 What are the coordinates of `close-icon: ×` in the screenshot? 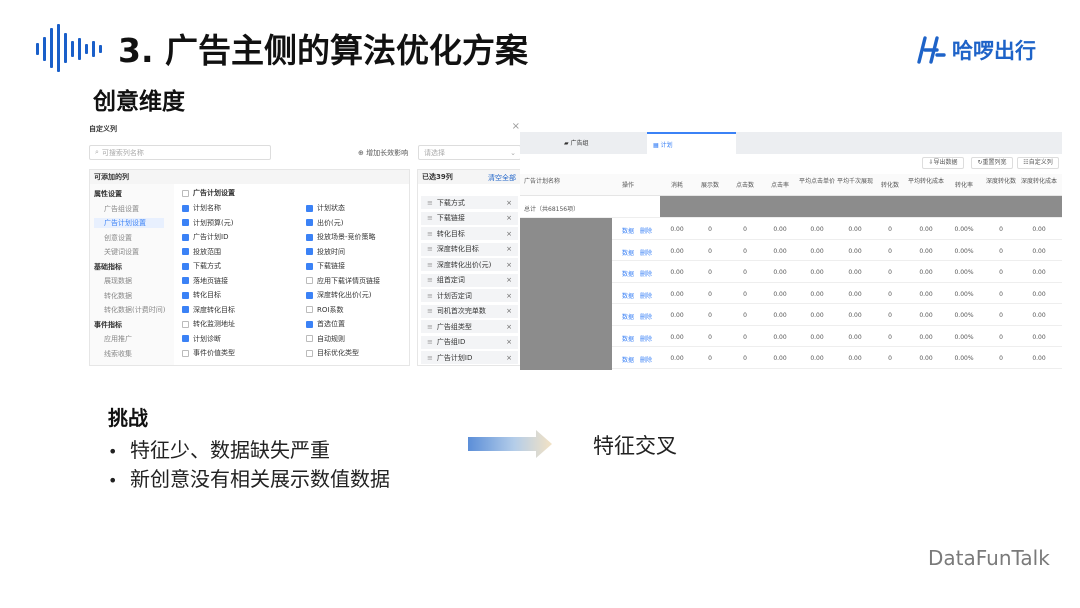 It's located at (516, 126).